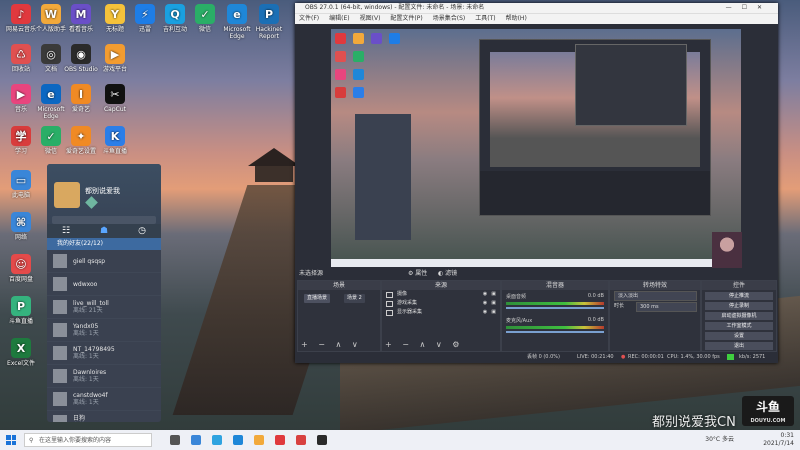  I want to click on friend-group-label: 我的好友(22/12), so click(104, 244).